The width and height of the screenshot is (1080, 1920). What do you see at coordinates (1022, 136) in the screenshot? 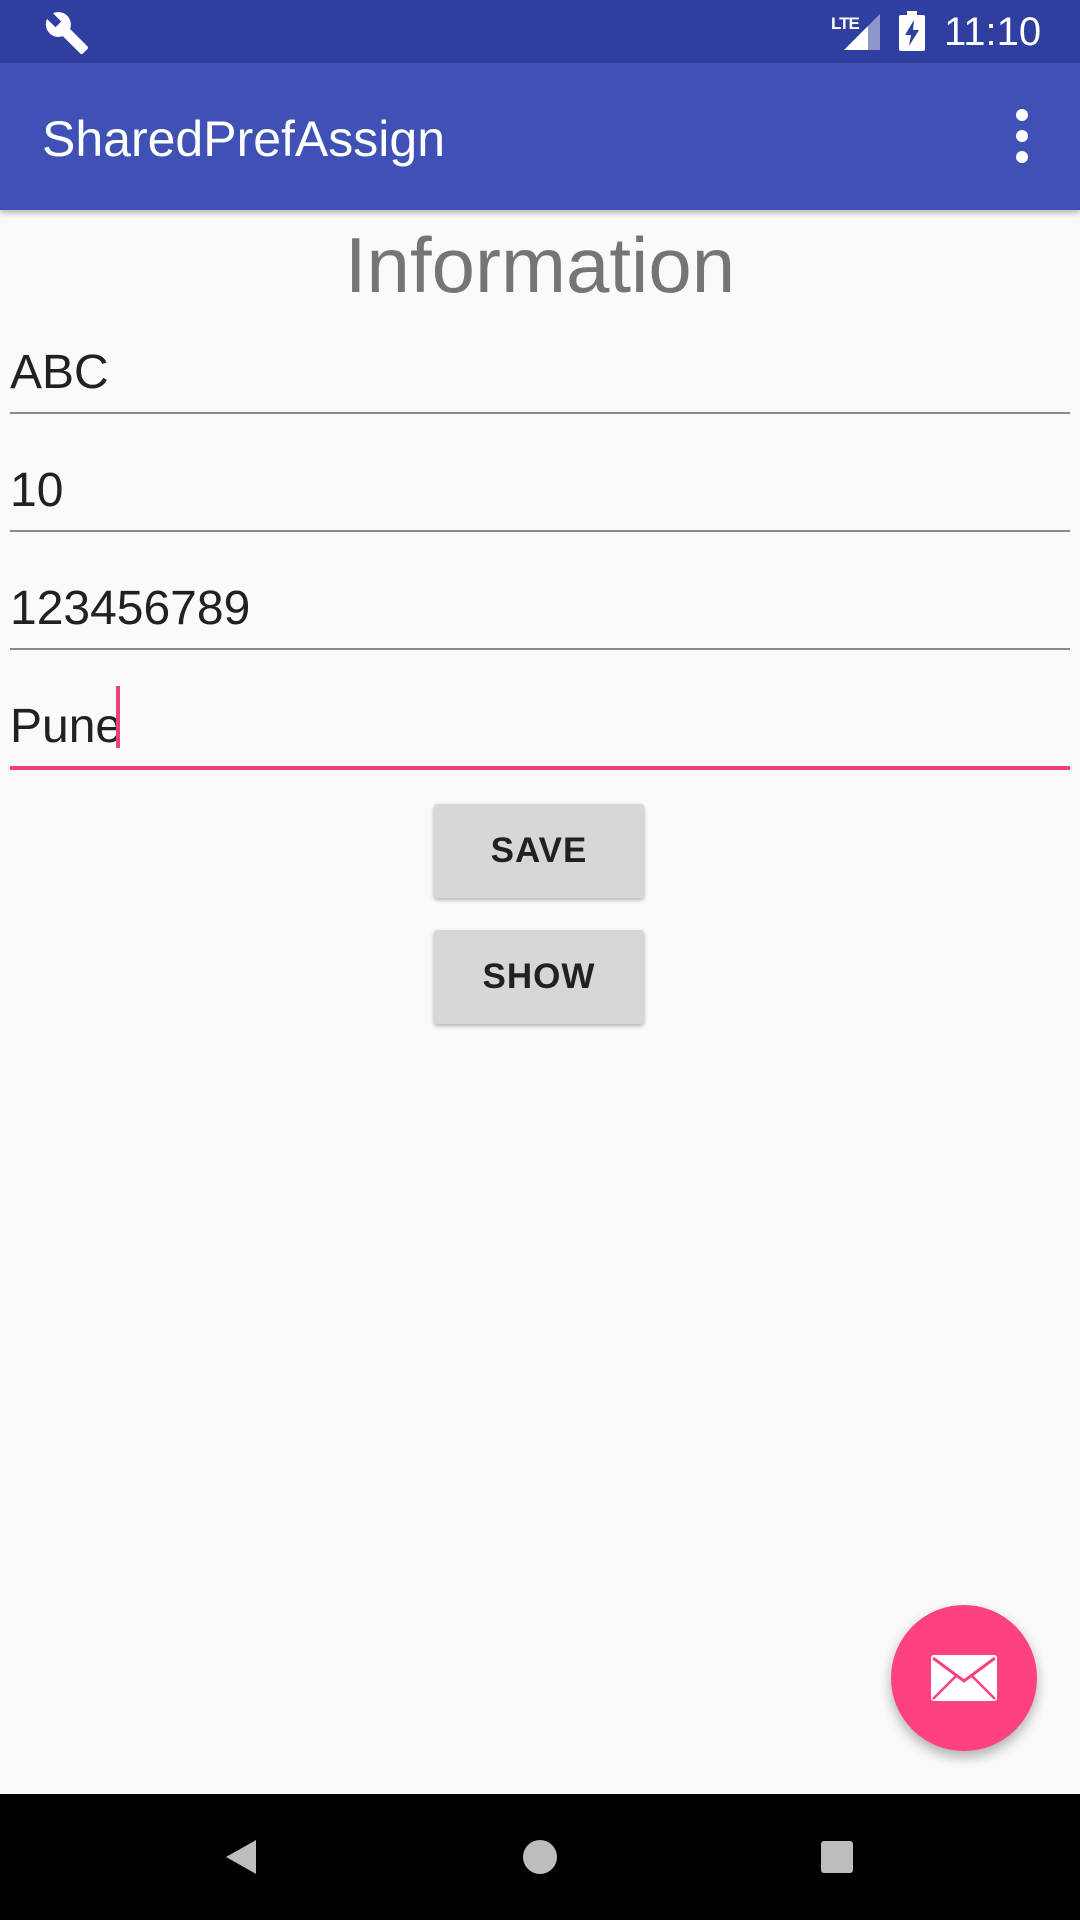
I see `more-vert-icon` at bounding box center [1022, 136].